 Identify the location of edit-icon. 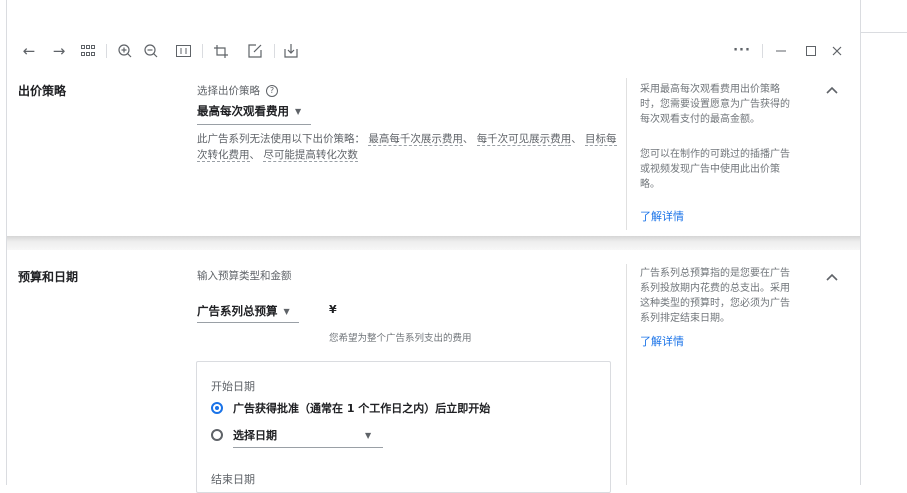
(255, 51).